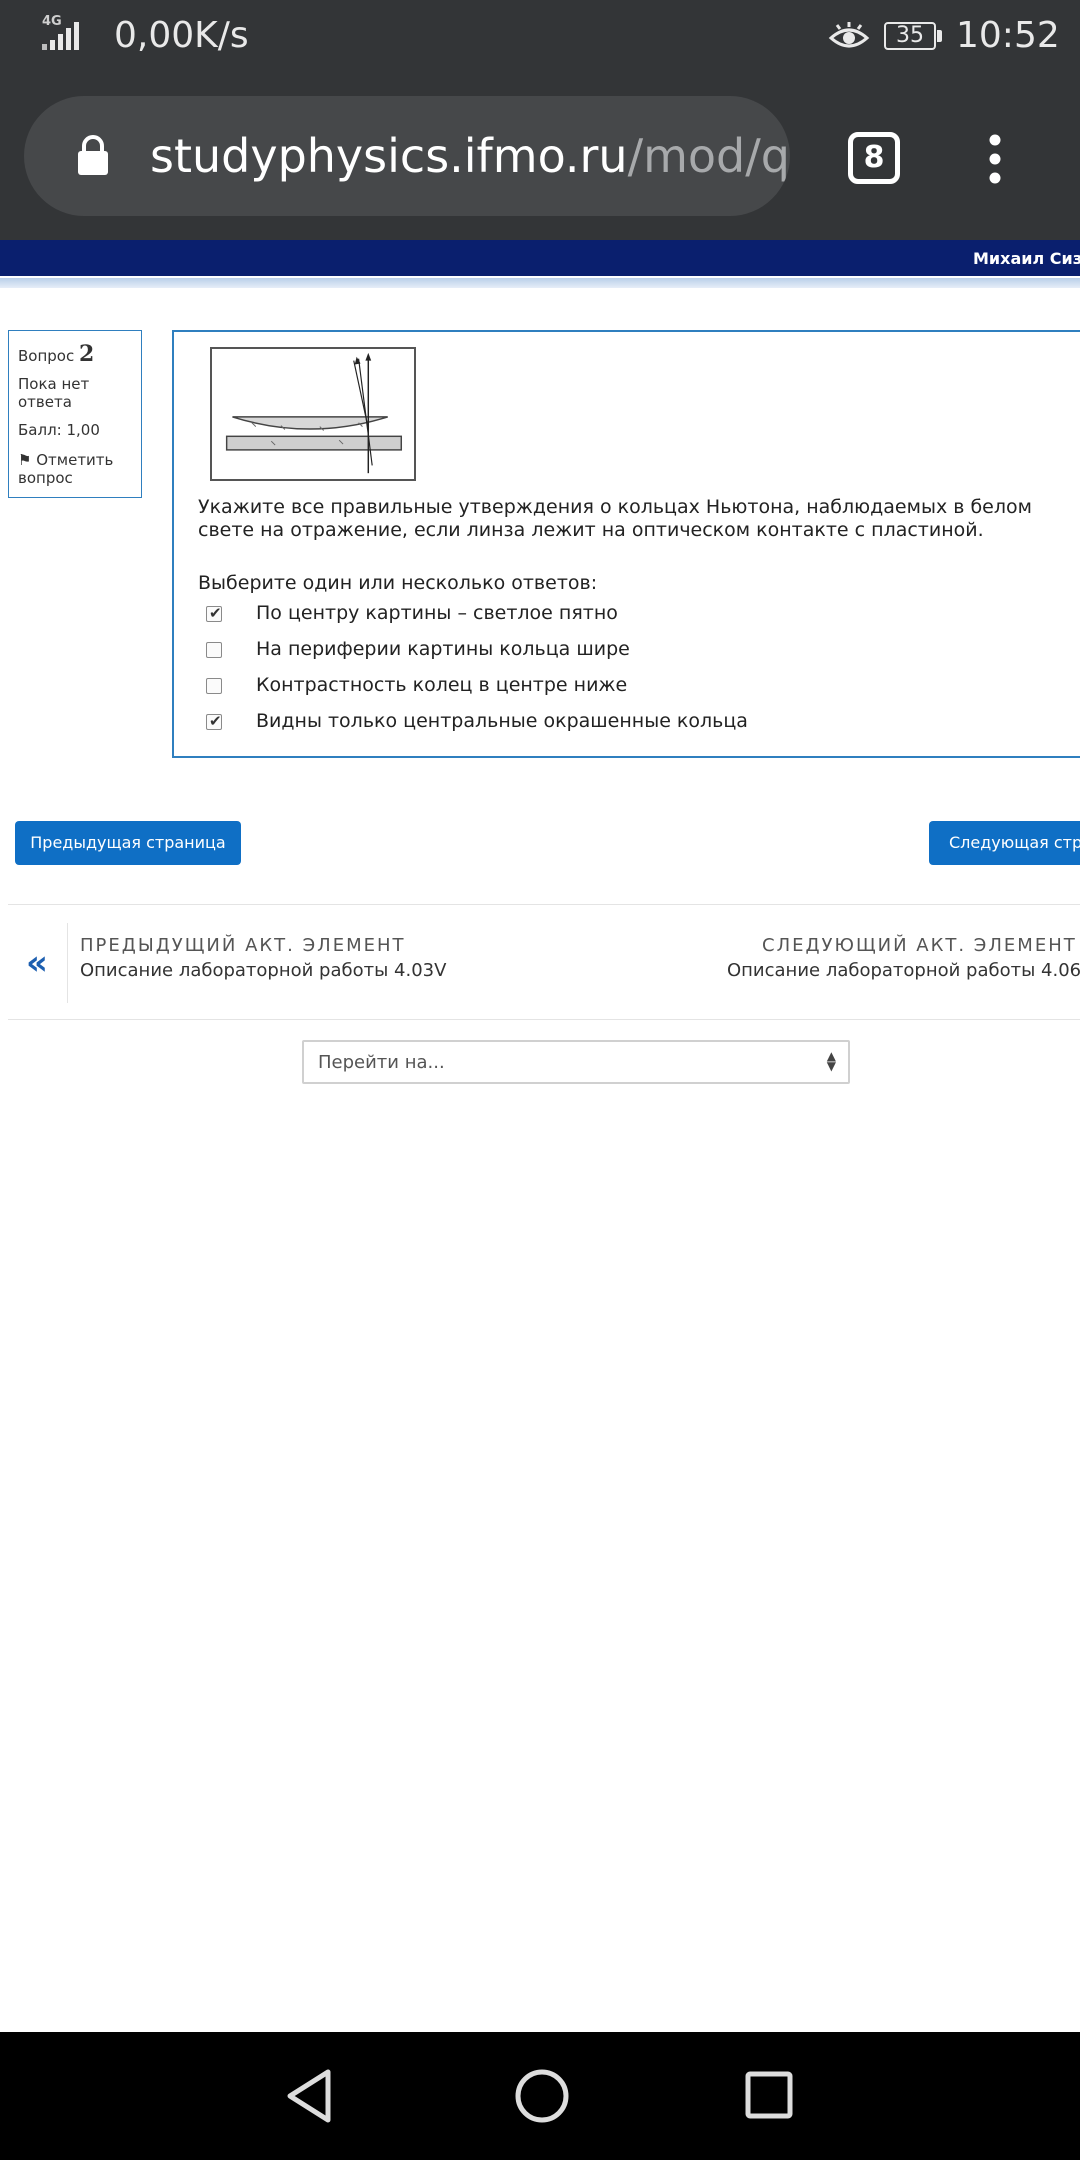 The height and width of the screenshot is (2160, 1080). I want to click on user-menu: Михаил Сизо, so click(1026, 258).